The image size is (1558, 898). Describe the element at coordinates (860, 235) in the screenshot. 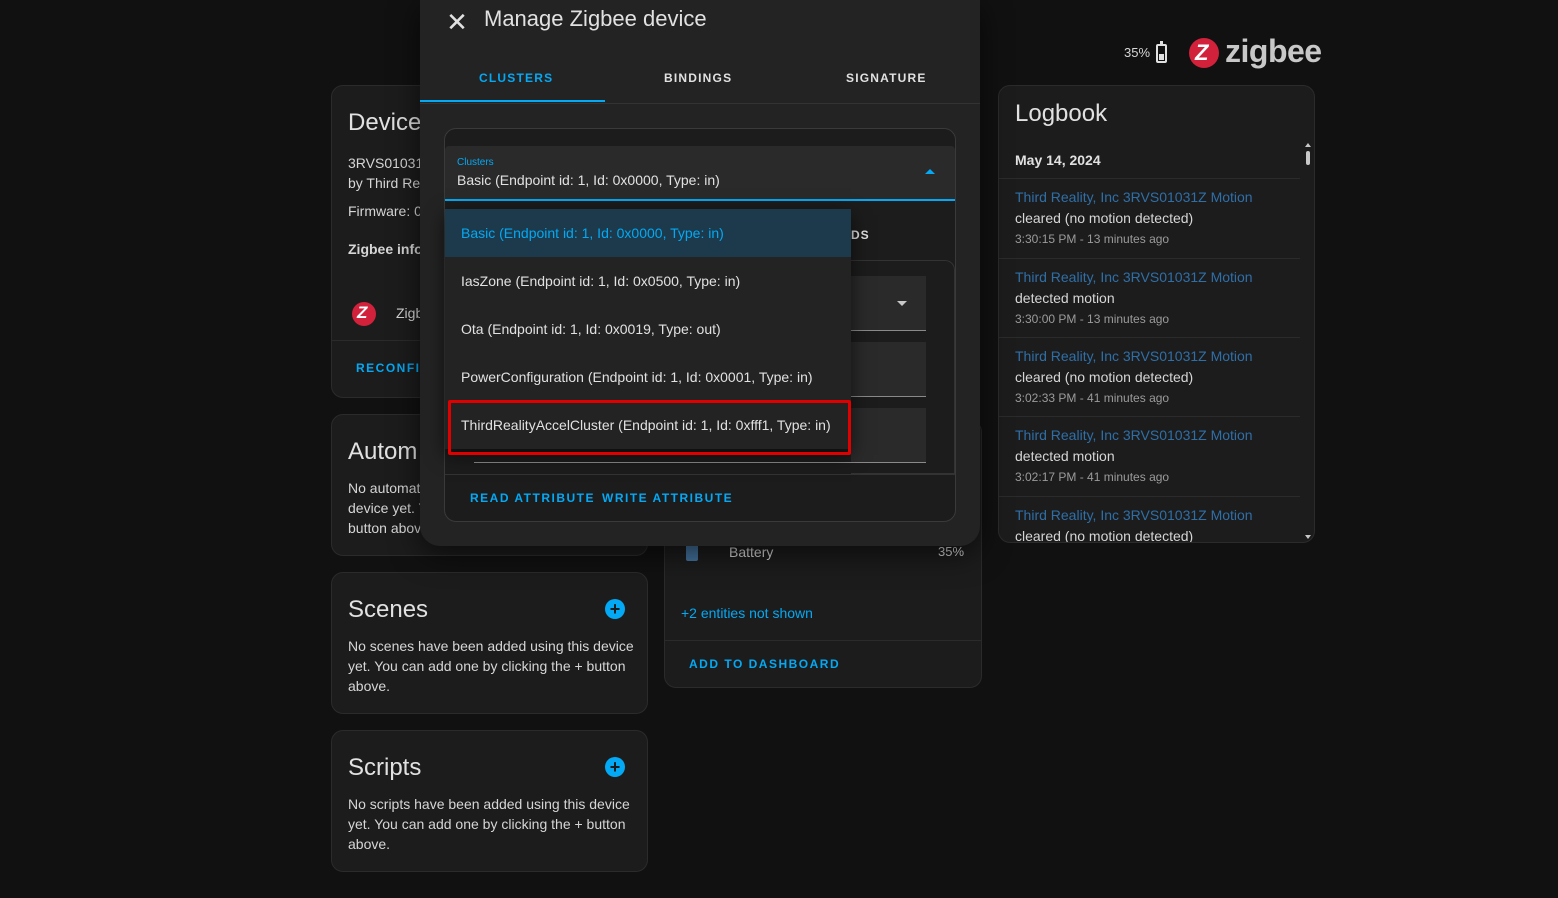

I see `obscured-section-heading: DS` at that location.